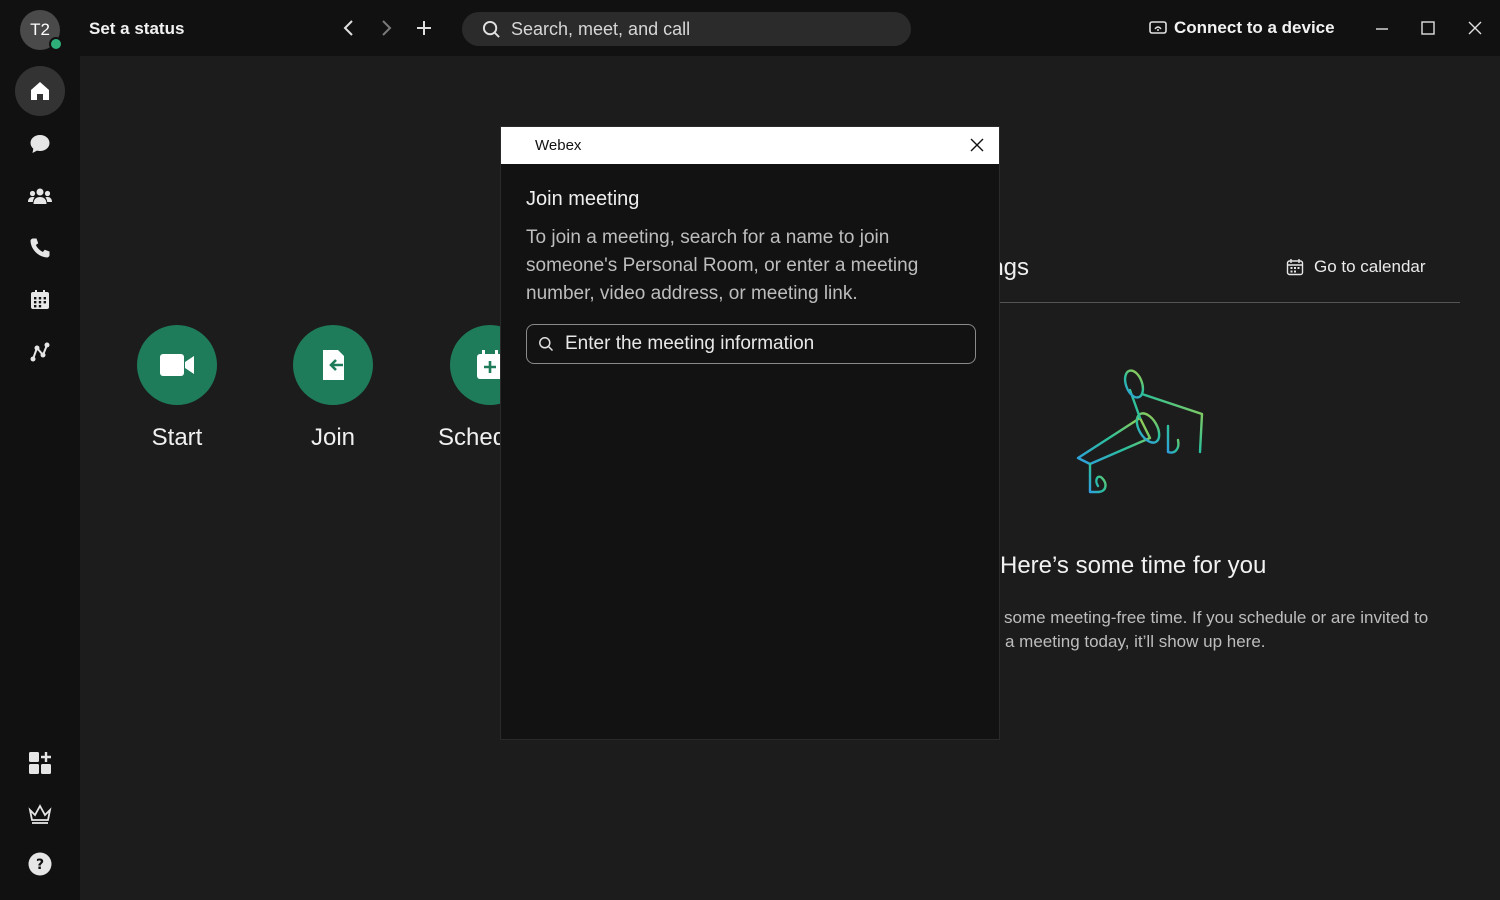 Image resolution: width=1500 pixels, height=900 pixels. I want to click on crown-icon, so click(40, 814).